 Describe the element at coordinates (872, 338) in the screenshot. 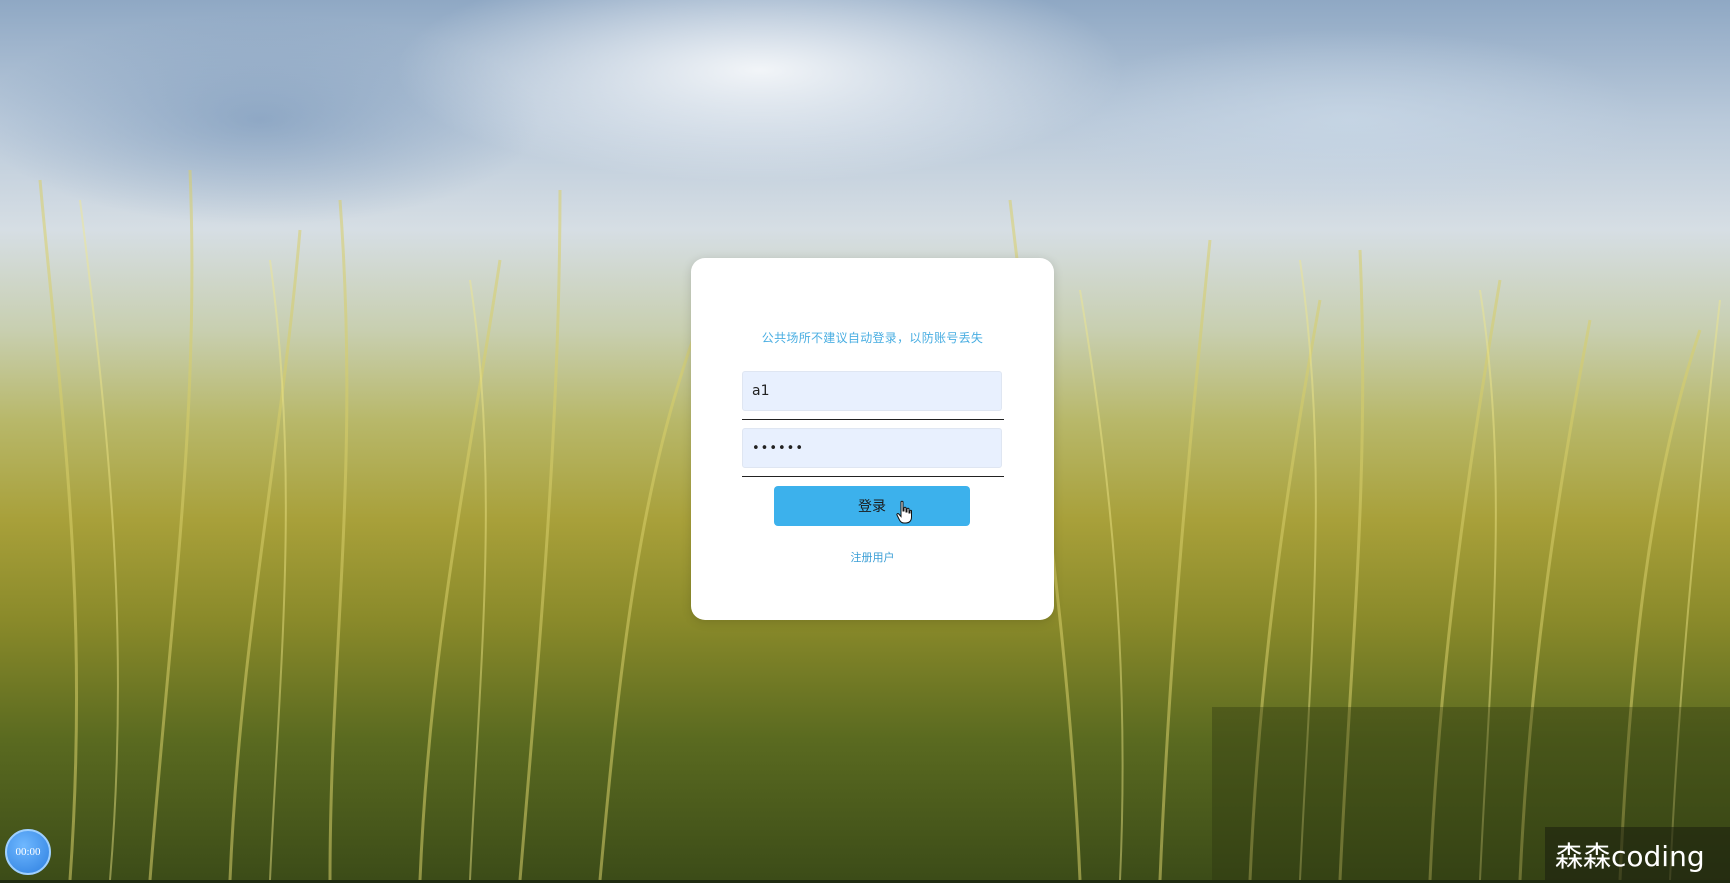

I see `login-notice: 公共场所不建议自动登录，以防账号丢失` at that location.